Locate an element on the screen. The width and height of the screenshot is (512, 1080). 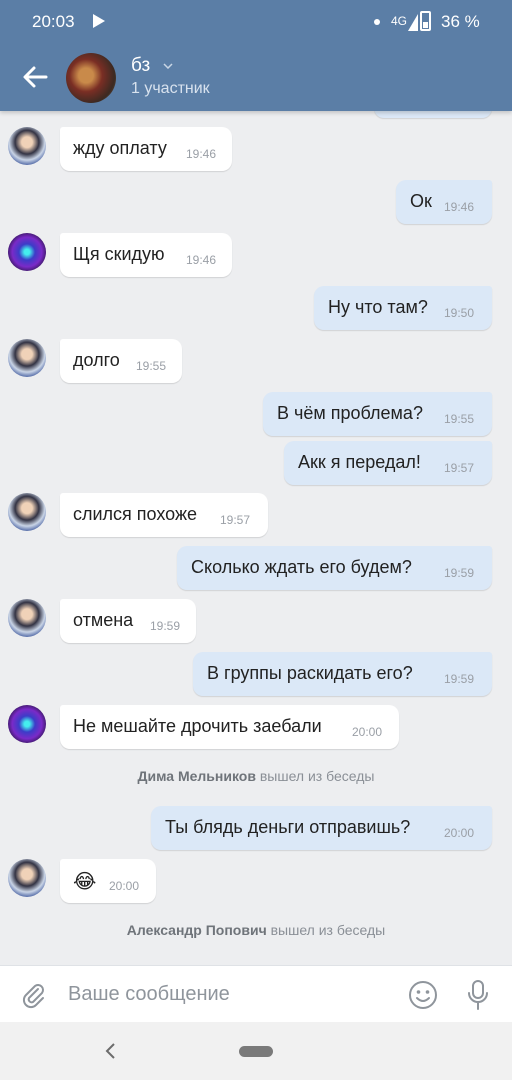
message-bubble-incoming: 😂 20:00 is located at coordinates (108, 881).